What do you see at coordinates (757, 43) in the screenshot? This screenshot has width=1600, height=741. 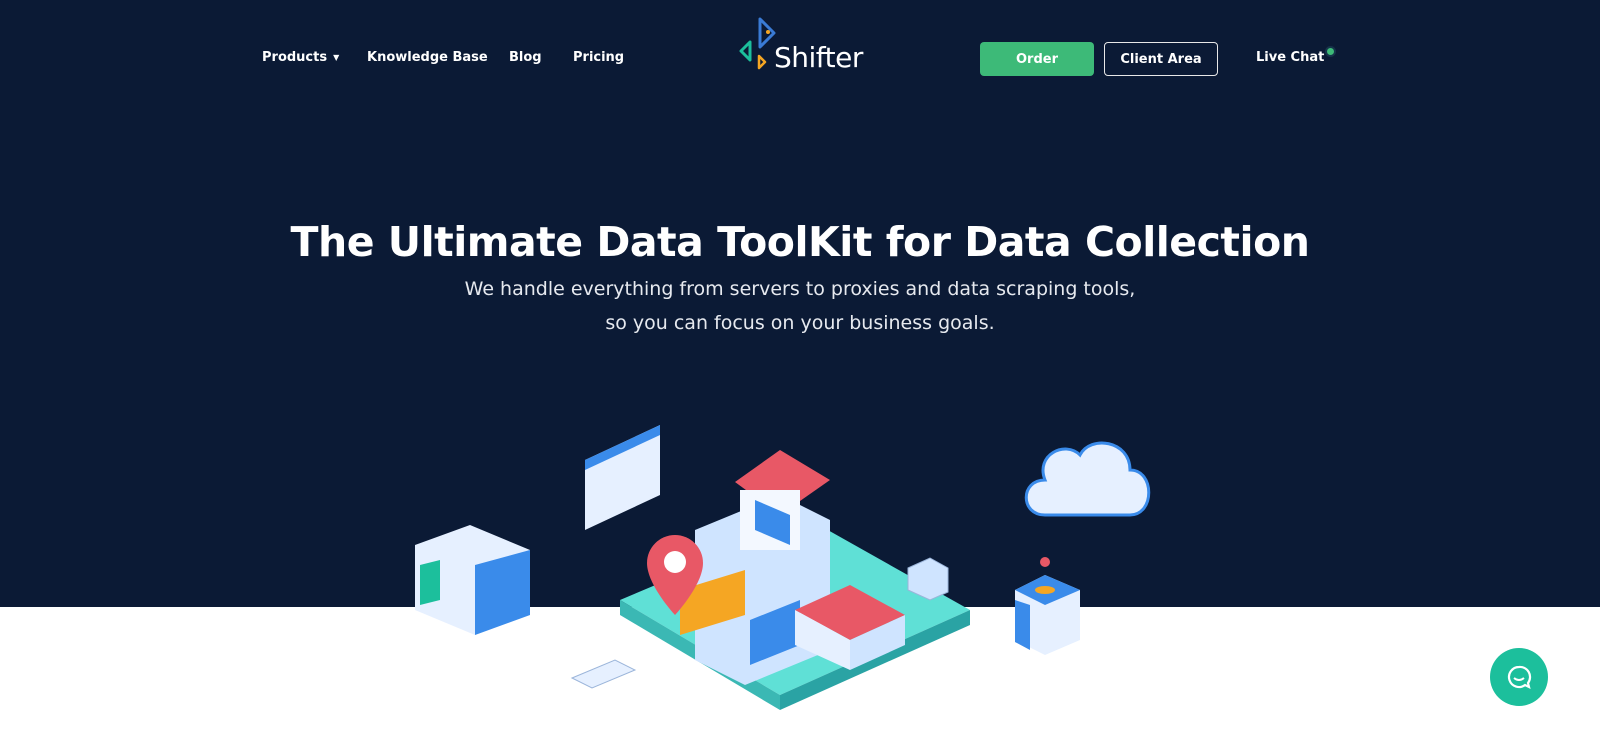 I see `logo-mark-icon` at bounding box center [757, 43].